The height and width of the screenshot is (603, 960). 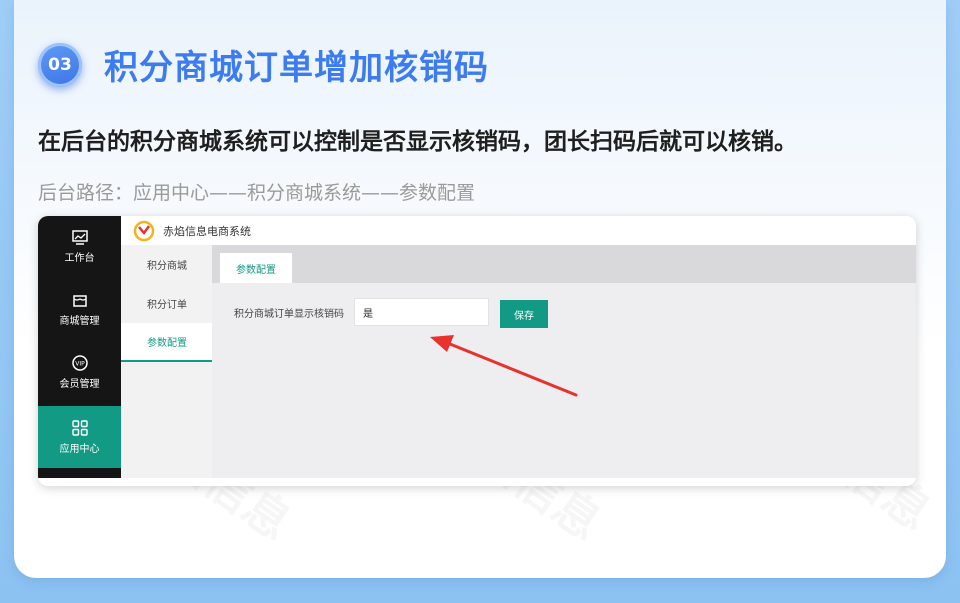 I want to click on sidebar-item-shop: 商城管理, so click(x=79, y=309).